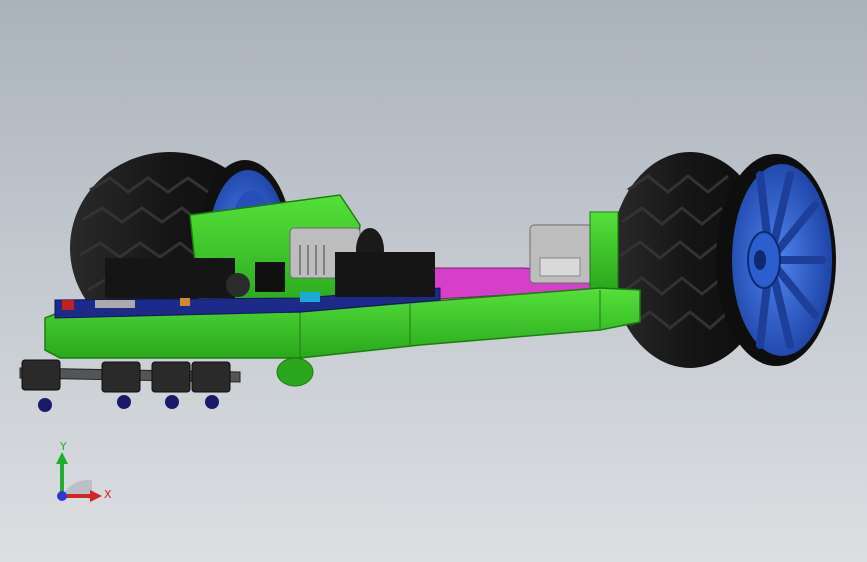  I want to click on x-axis-label: X, so click(108, 494).